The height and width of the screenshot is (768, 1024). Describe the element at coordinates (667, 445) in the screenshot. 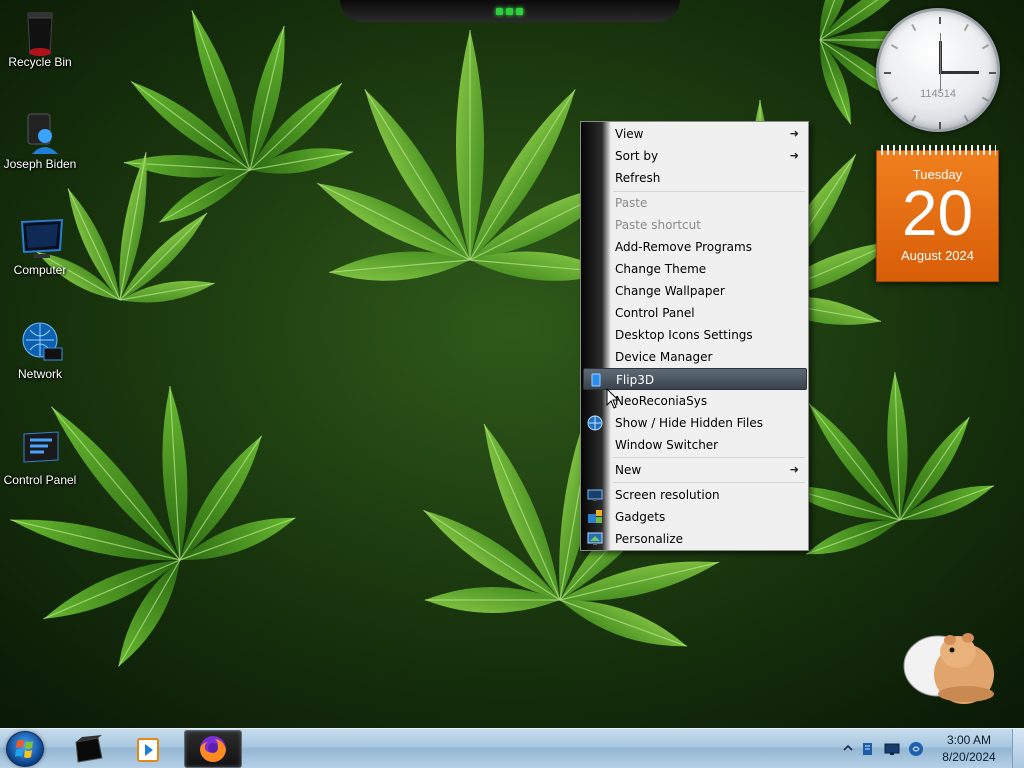

I see `menu-item-label: Window Switcher` at that location.